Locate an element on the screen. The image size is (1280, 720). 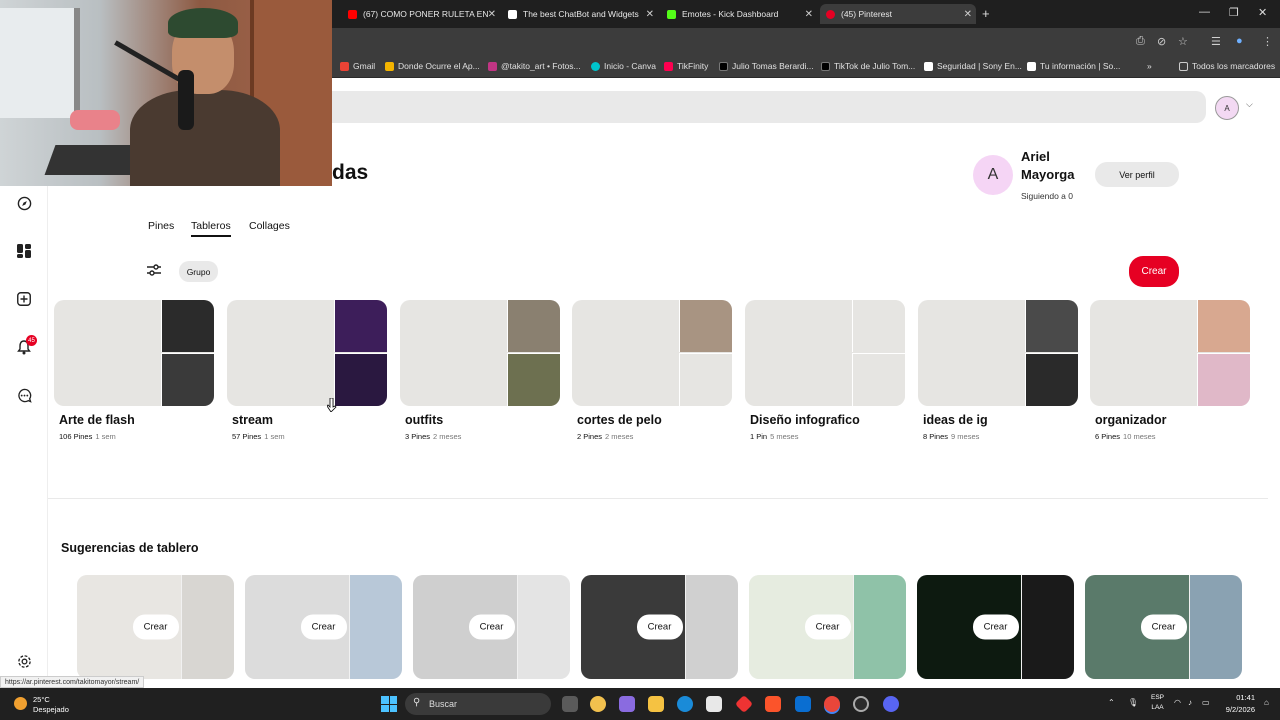
webcam-object is located at coordinates (95, 120).